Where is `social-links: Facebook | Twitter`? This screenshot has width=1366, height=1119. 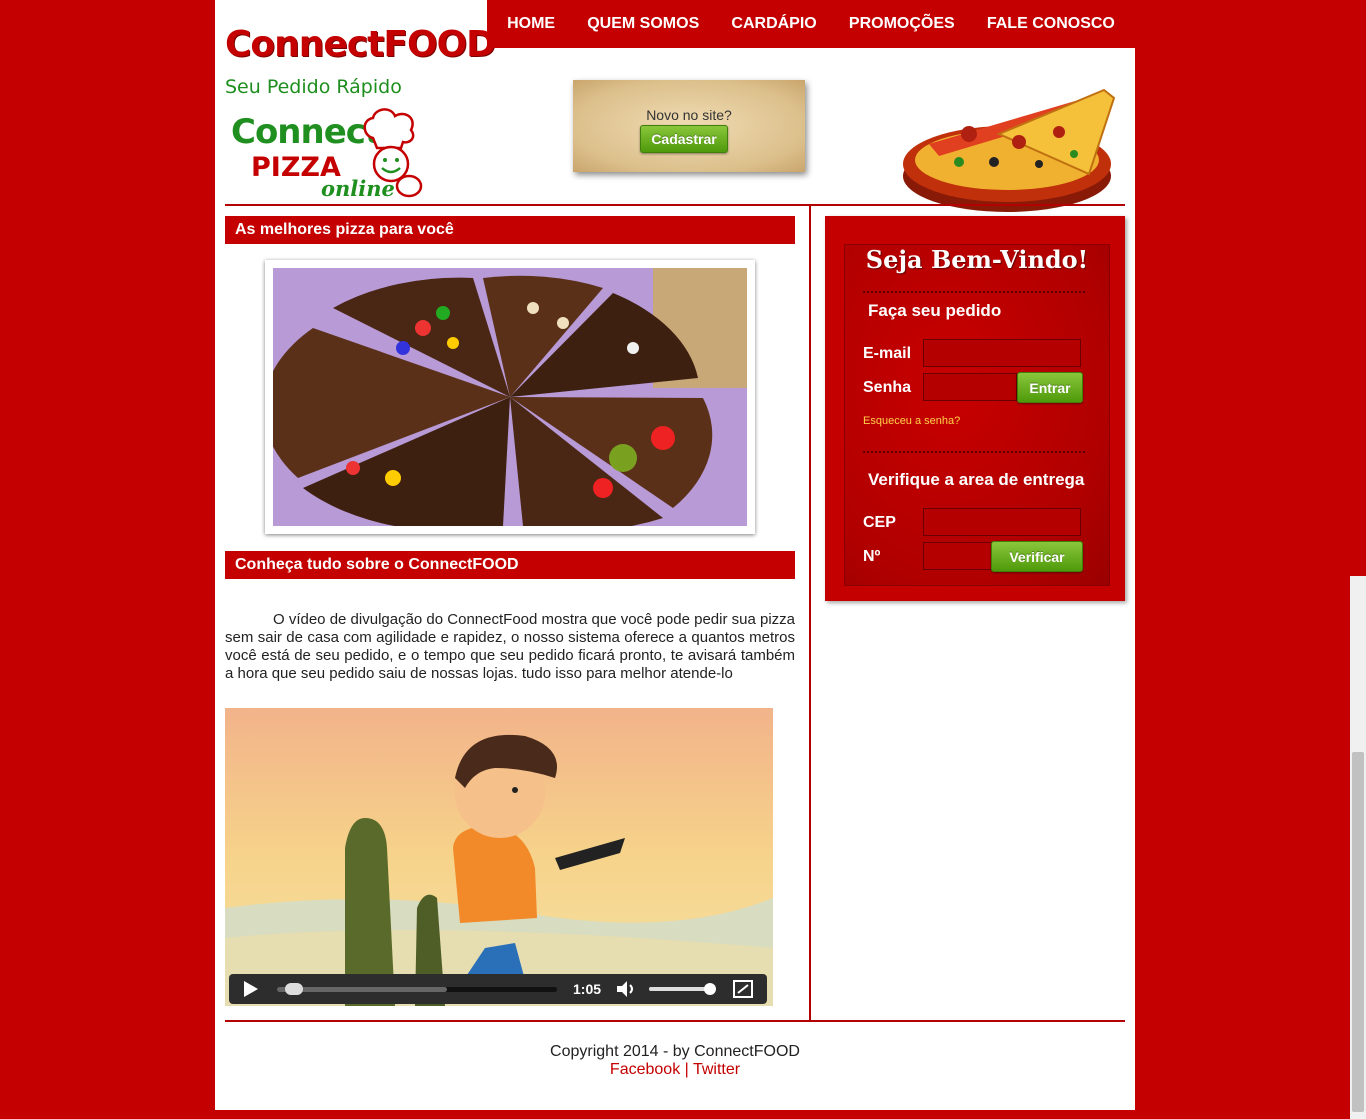
social-links: Facebook | Twitter is located at coordinates (675, 1070).